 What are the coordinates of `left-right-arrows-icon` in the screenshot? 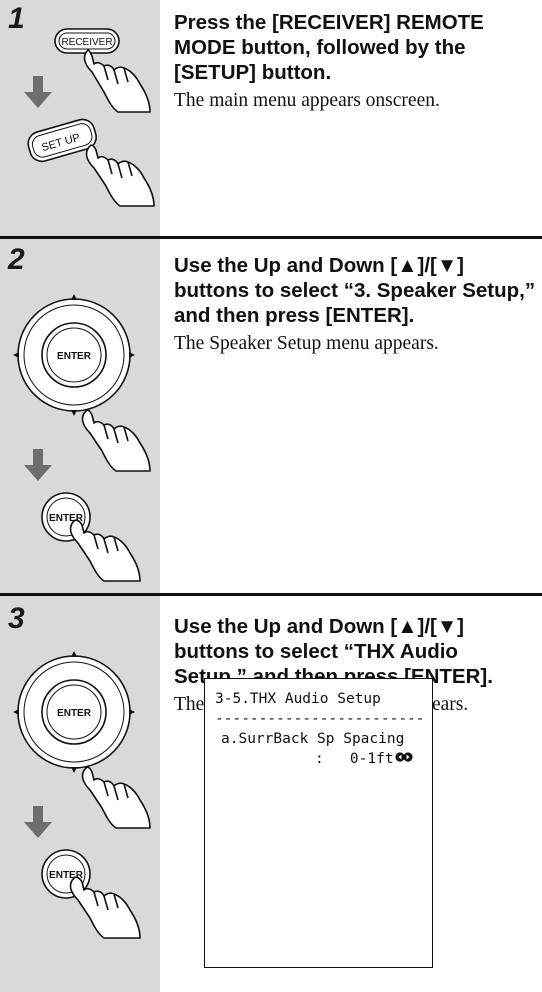 It's located at (403, 759).